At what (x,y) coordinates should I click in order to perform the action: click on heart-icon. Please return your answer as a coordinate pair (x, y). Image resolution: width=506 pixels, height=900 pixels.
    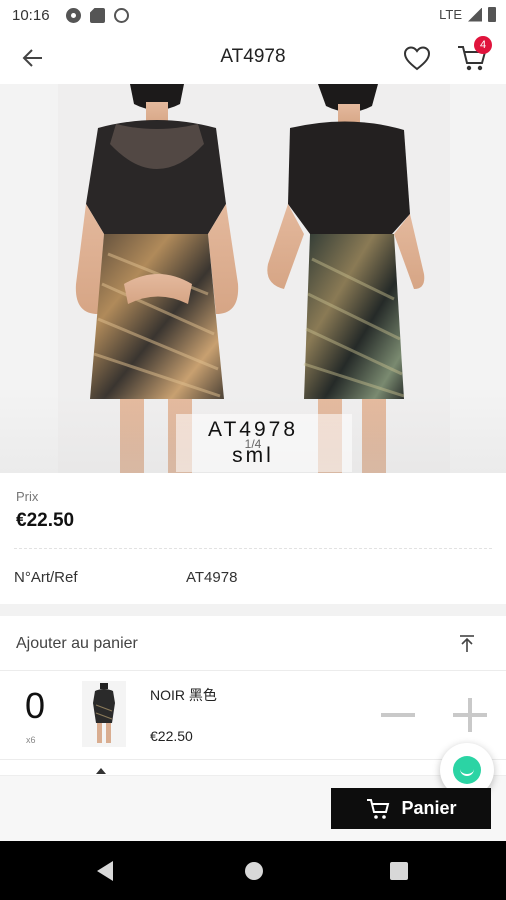
    Looking at the image, I should click on (417, 58).